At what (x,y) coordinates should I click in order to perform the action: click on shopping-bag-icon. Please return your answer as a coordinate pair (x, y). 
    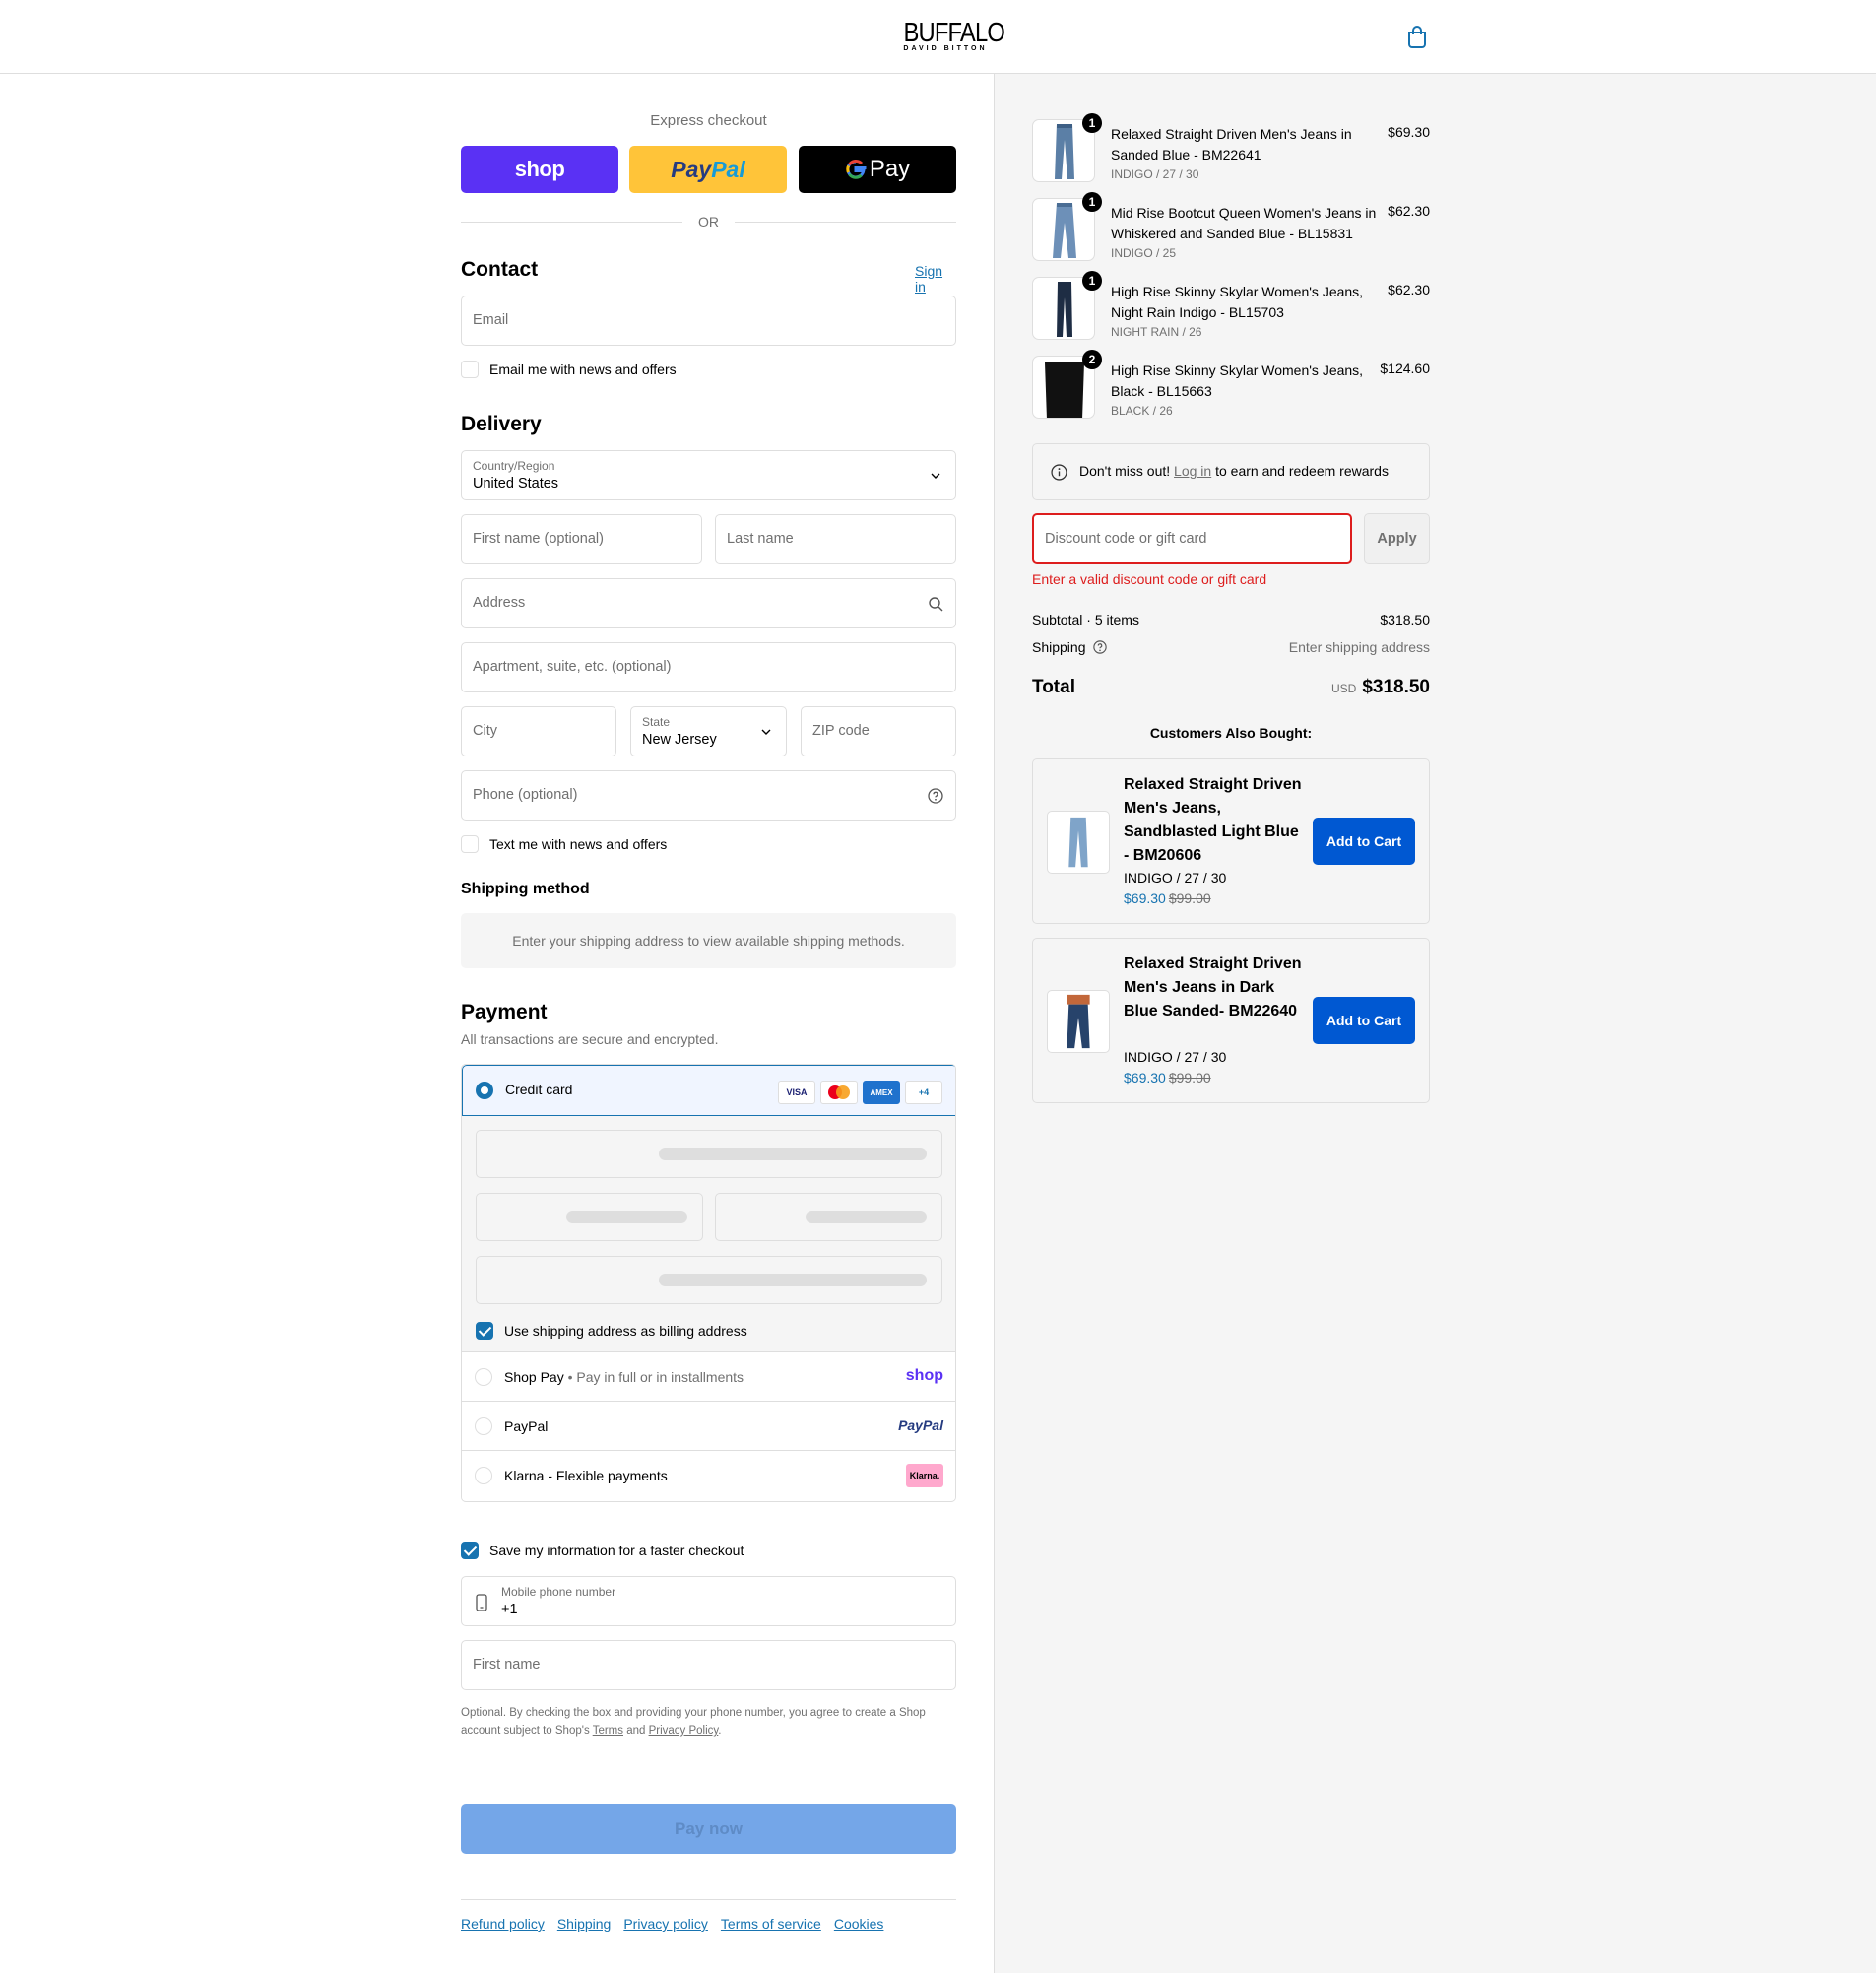
    Looking at the image, I should click on (1417, 36).